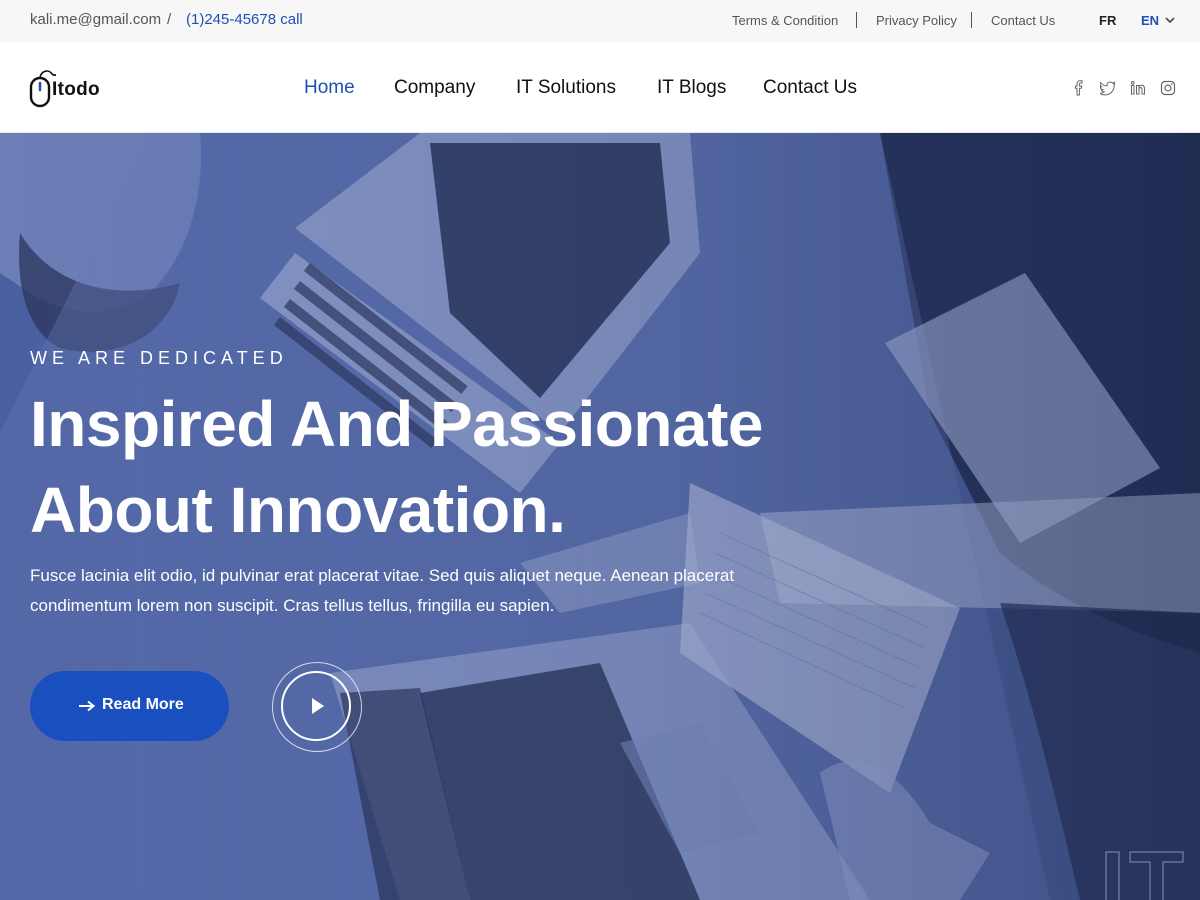 The width and height of the screenshot is (1200, 900). Describe the element at coordinates (1079, 88) in the screenshot. I see `facebook-icon` at that location.